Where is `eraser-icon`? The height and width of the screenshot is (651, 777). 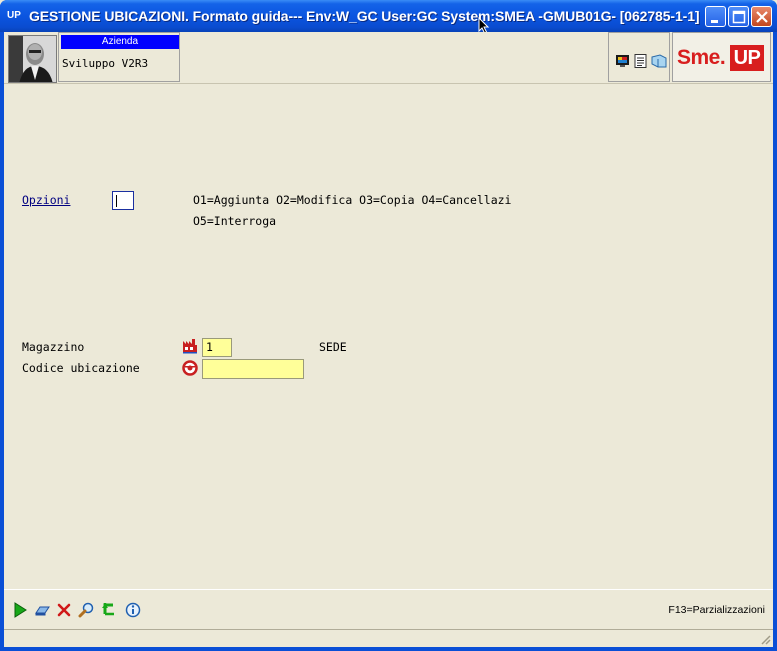
eraser-icon is located at coordinates (42, 610).